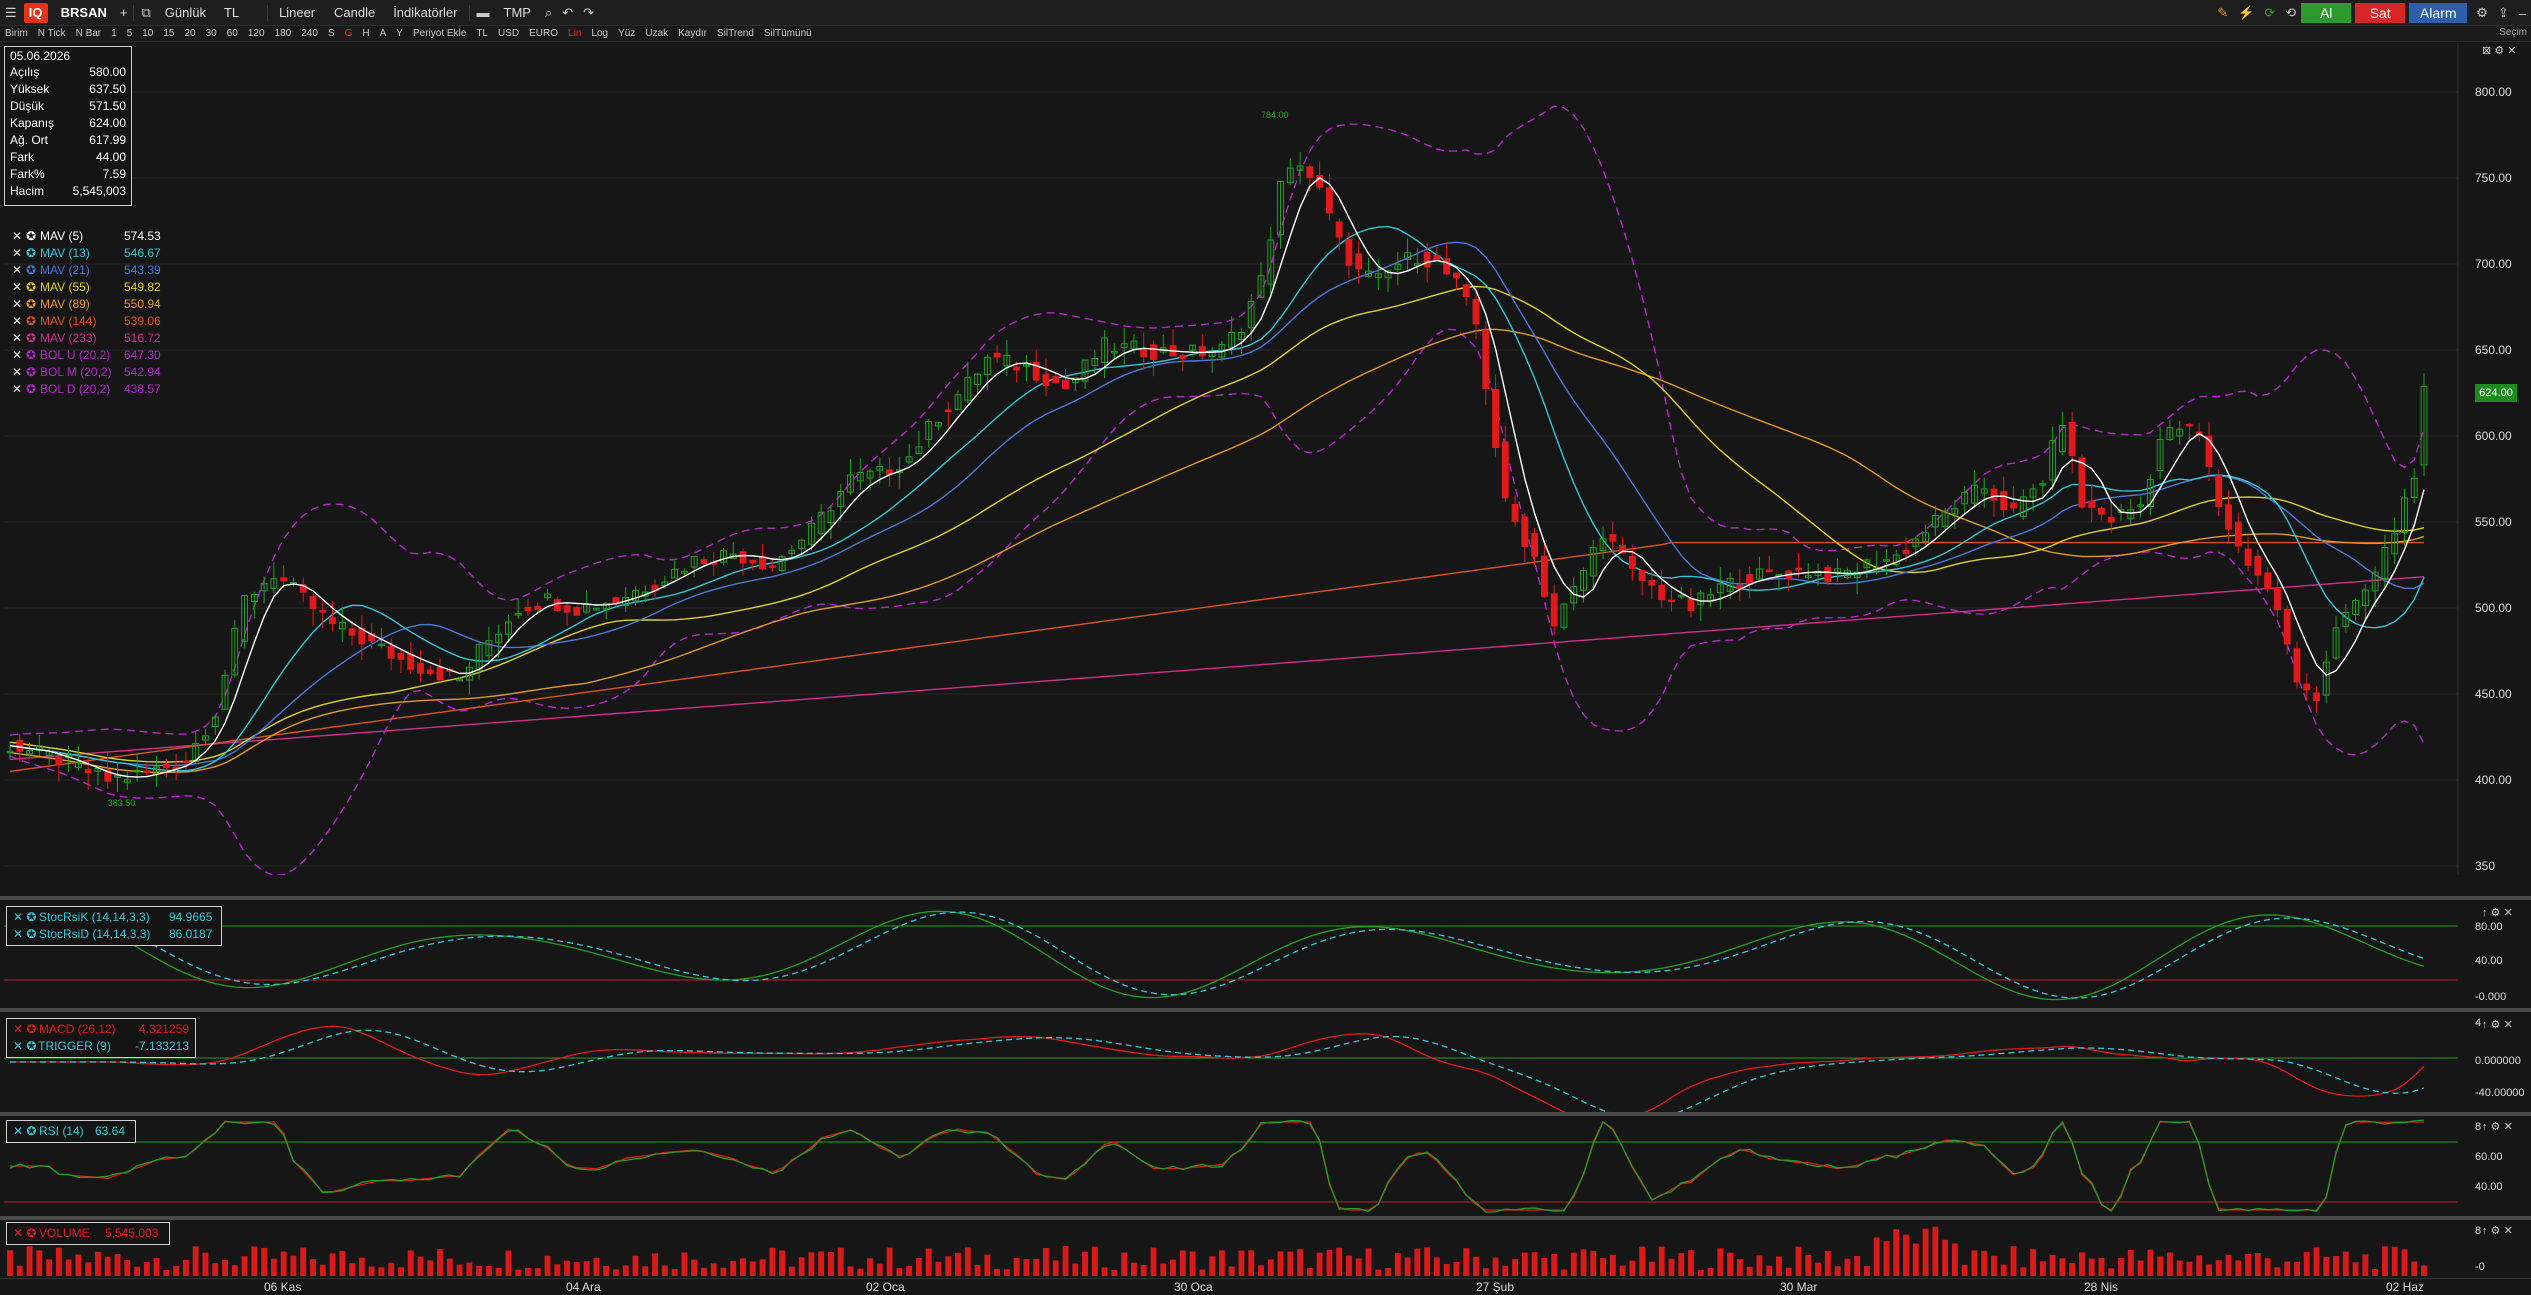 Image resolution: width=2531 pixels, height=1295 pixels. Describe the element at coordinates (309, 33) in the screenshot. I see `period-item: 240` at that location.